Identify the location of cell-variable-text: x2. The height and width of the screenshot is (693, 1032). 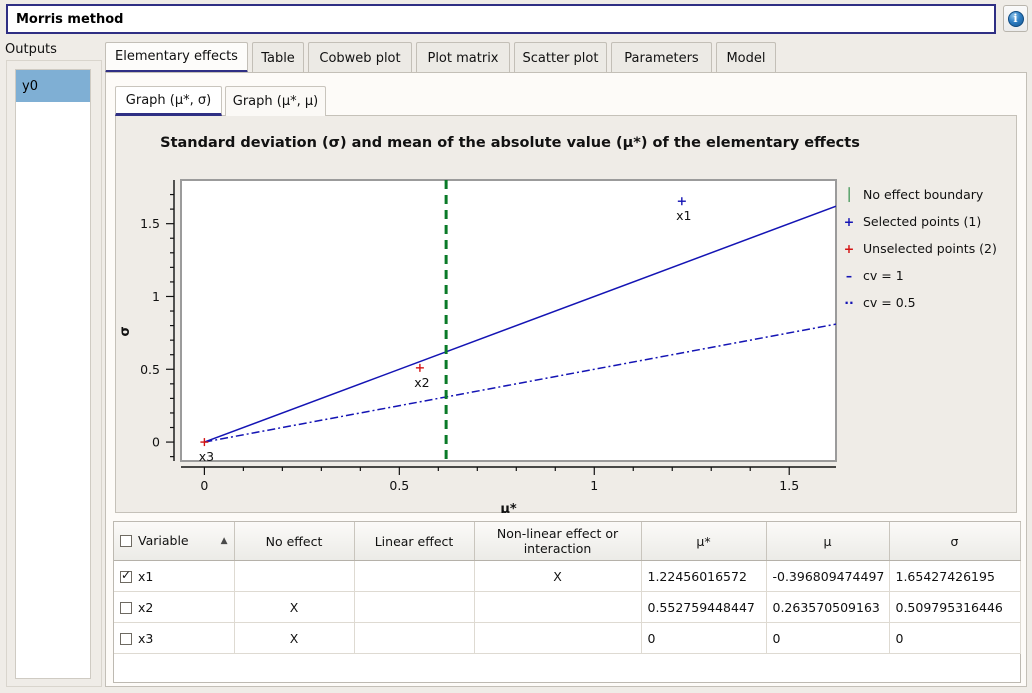
(146, 607).